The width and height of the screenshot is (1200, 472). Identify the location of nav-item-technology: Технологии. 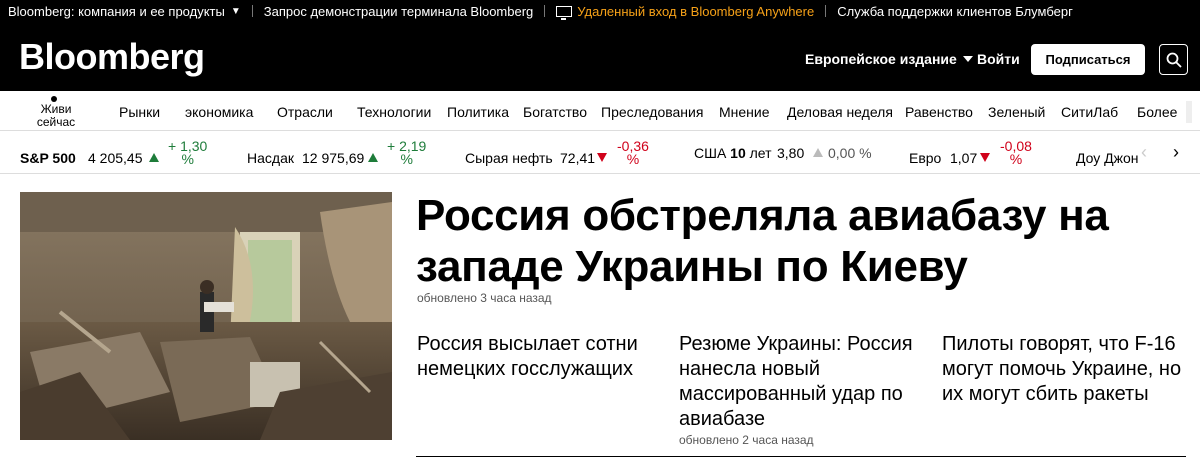
(394, 112).